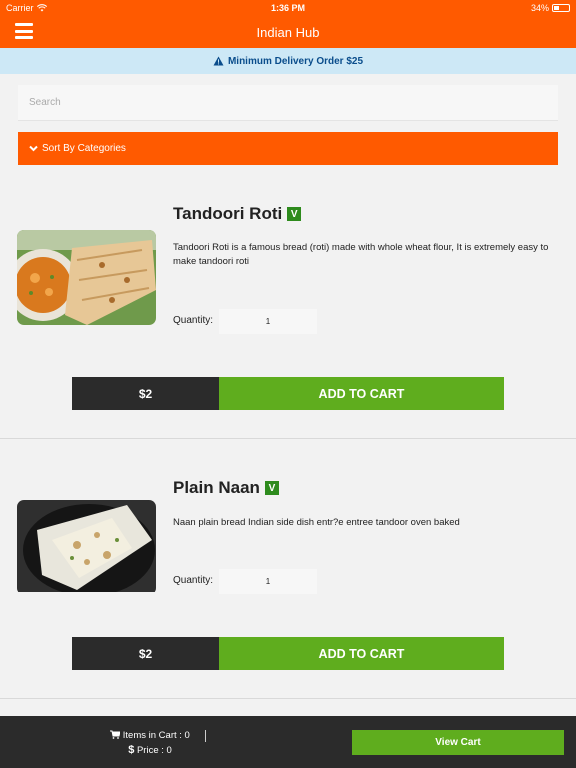 The width and height of the screenshot is (576, 768). What do you see at coordinates (86, 277) in the screenshot?
I see `item-image-tandoori-roti` at bounding box center [86, 277].